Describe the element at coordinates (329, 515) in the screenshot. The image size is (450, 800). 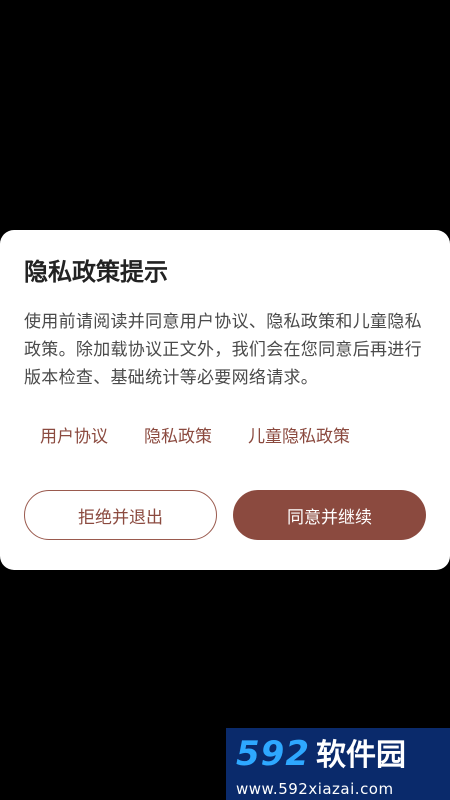
I see `agree-and-continue-button: 同意并继续` at that location.